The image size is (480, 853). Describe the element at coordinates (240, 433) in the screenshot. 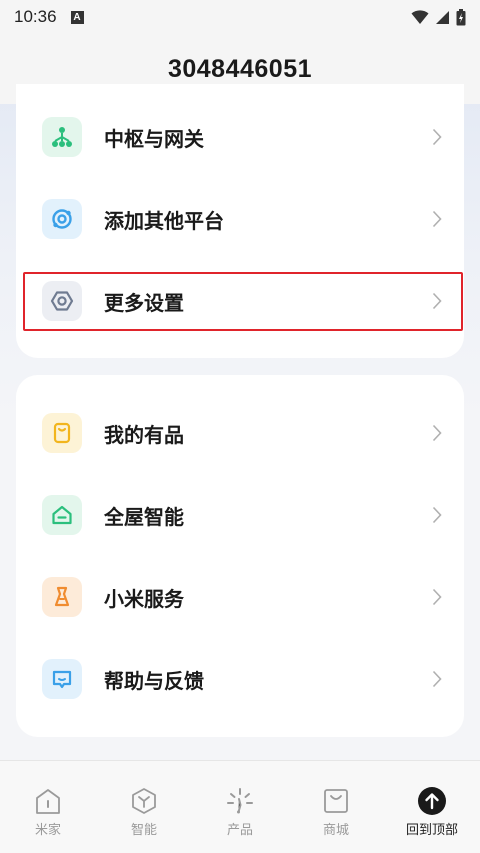

I see `menu-item-youpin: 我的有品` at that location.